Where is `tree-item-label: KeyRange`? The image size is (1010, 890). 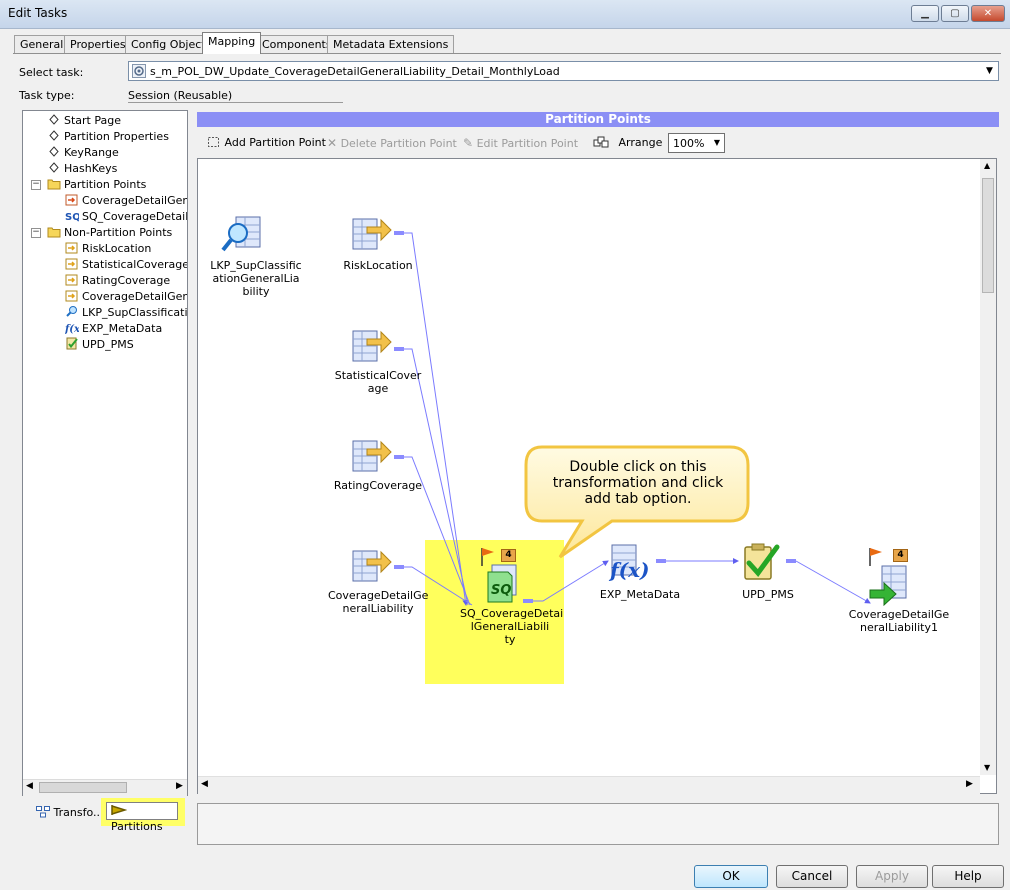
tree-item-label: KeyRange is located at coordinates (91, 152).